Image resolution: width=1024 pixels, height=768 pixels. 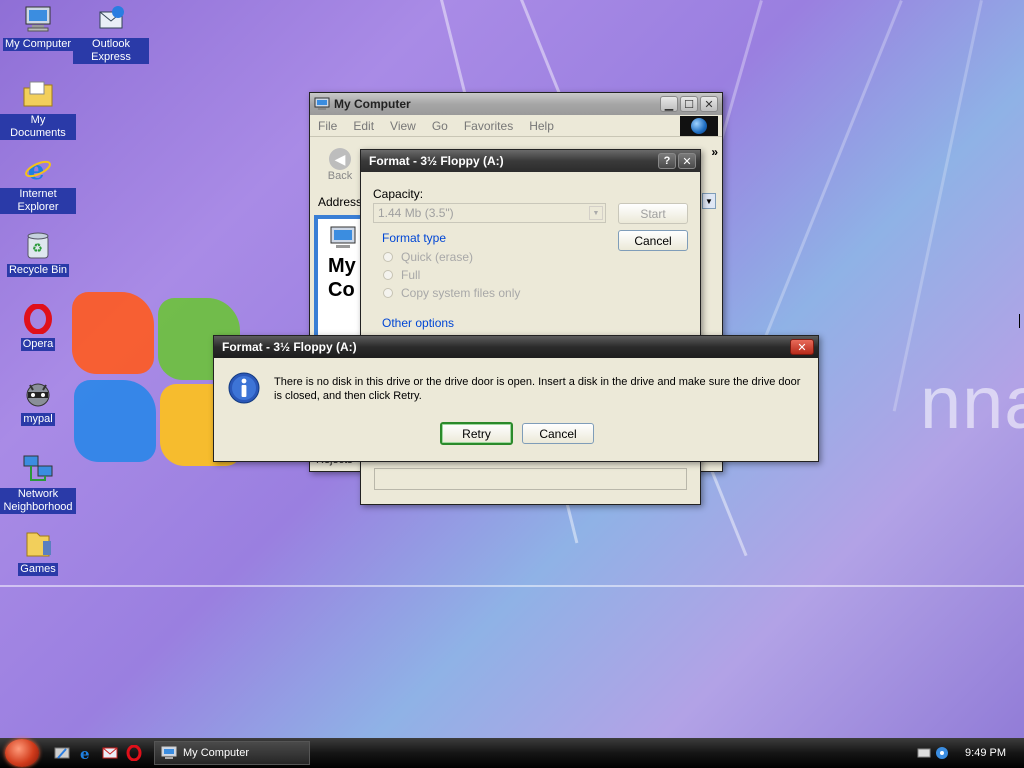 What do you see at coordinates (689, 104) in the screenshot?
I see `maximize-button: ☐` at bounding box center [689, 104].